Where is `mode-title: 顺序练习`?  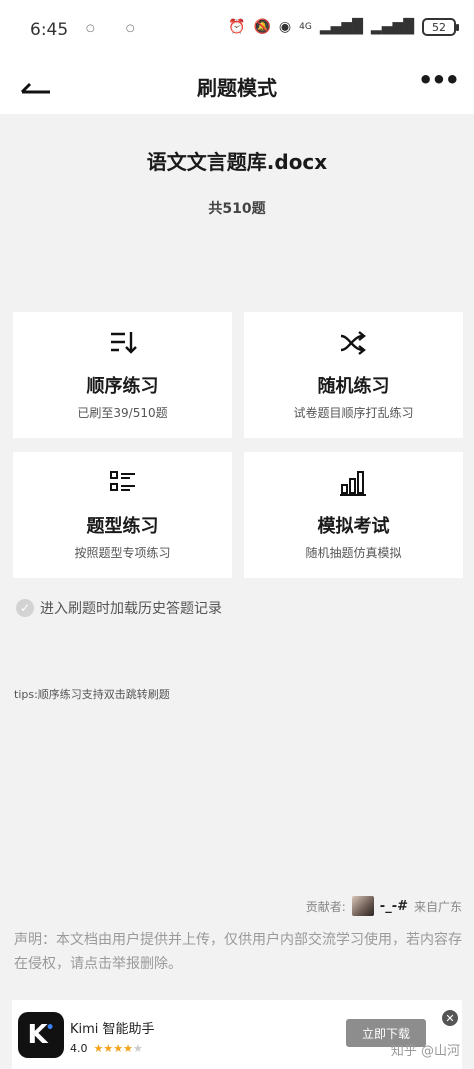
mode-title: 顺序练习 is located at coordinates (122, 386).